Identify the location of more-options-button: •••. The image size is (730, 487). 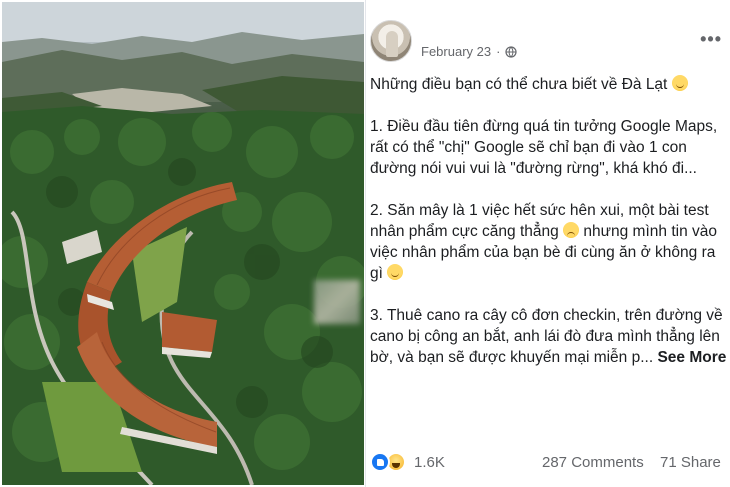
(711, 39).